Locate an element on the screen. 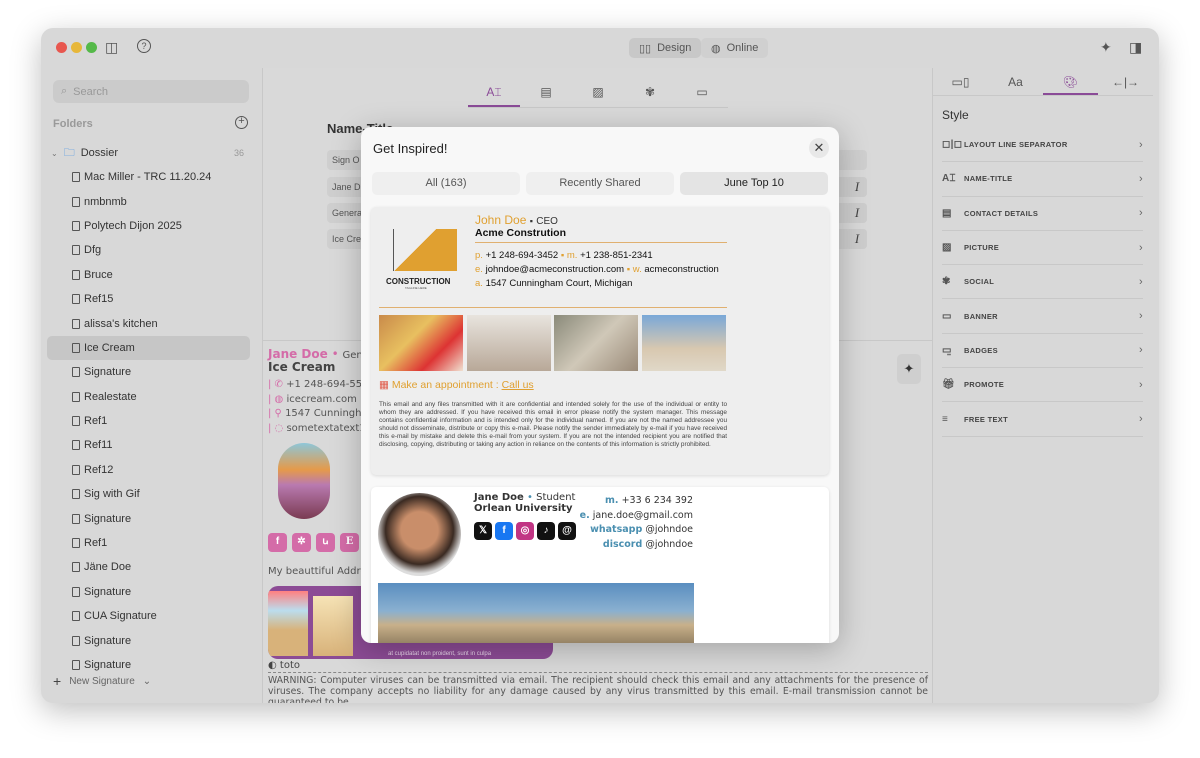 Image resolution: width=1200 pixels, height=758 pixels. sidebar-item: Sig with Gif is located at coordinates (148, 494).